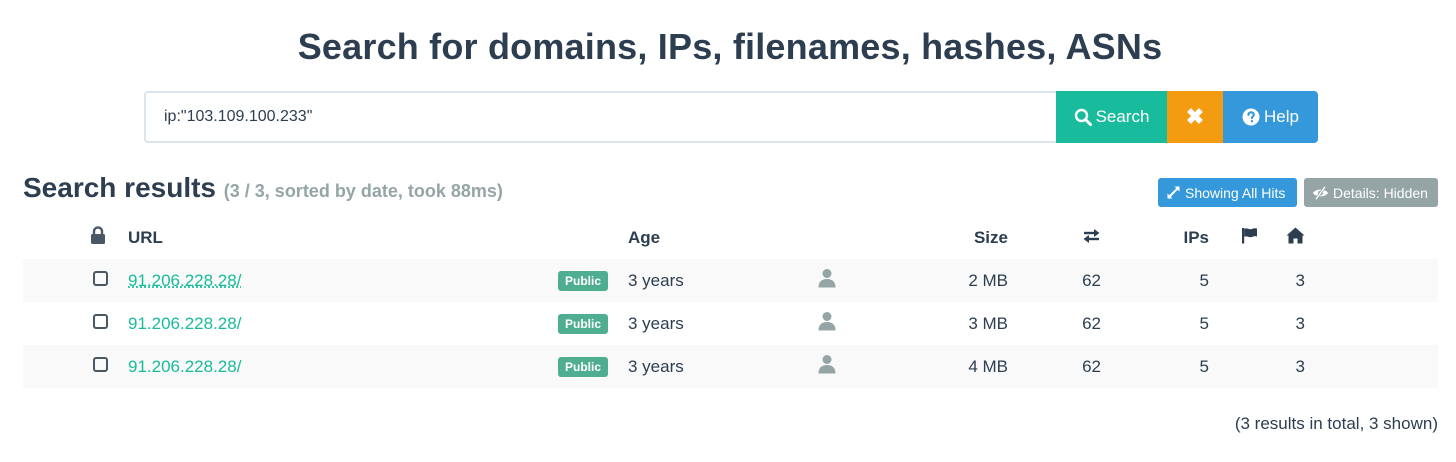  What do you see at coordinates (973, 366) in the screenshot?
I see `size-cell: 4 MB` at bounding box center [973, 366].